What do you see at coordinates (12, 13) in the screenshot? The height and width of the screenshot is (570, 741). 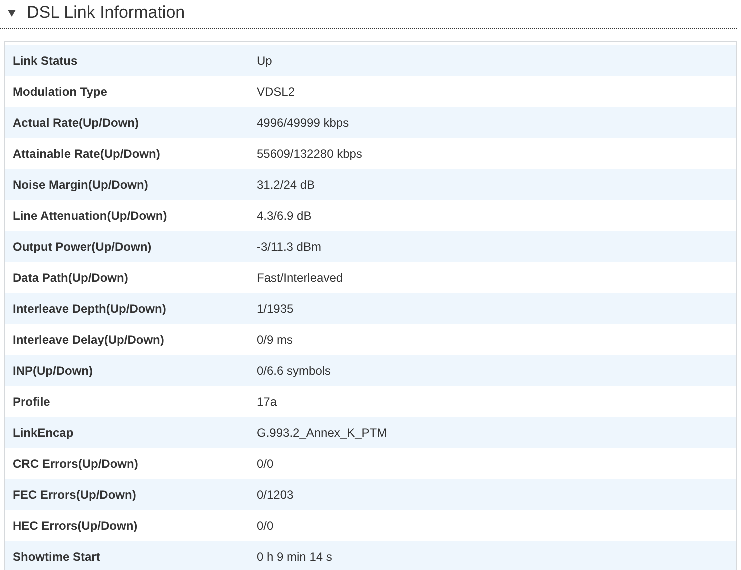 I see `caret-icon` at bounding box center [12, 13].